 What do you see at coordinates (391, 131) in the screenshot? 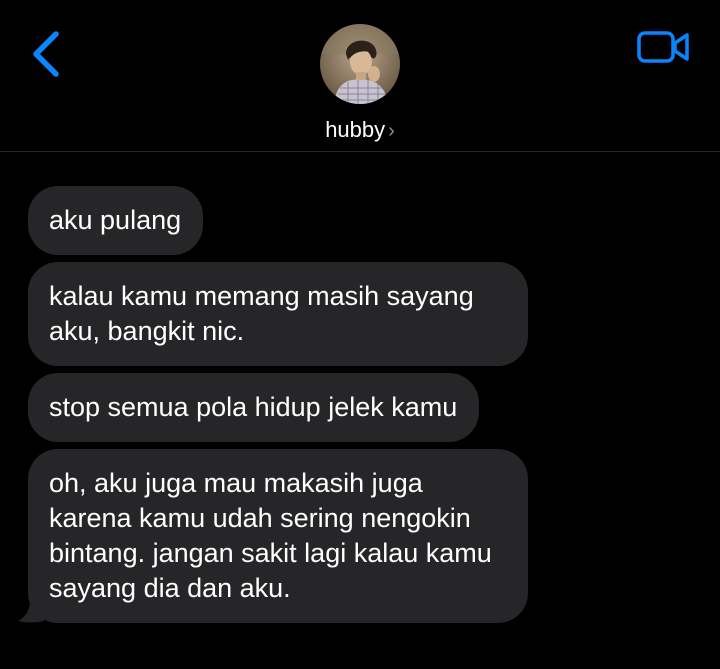
I see `chevron-right-icon: ›` at bounding box center [391, 131].